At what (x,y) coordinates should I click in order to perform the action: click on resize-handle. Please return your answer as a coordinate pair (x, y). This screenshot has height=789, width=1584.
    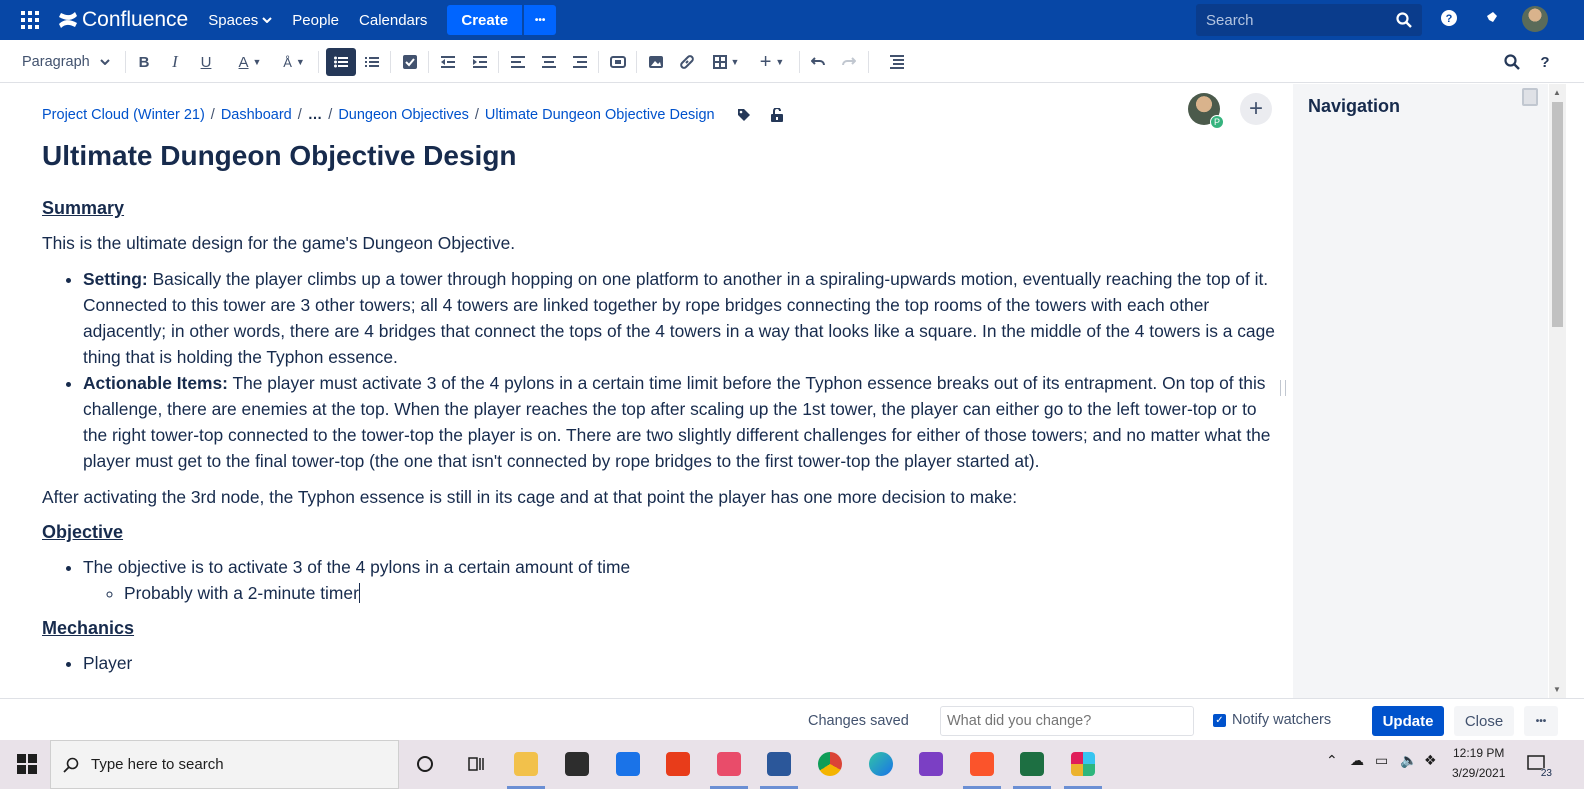
    Looking at the image, I should click on (1283, 388).